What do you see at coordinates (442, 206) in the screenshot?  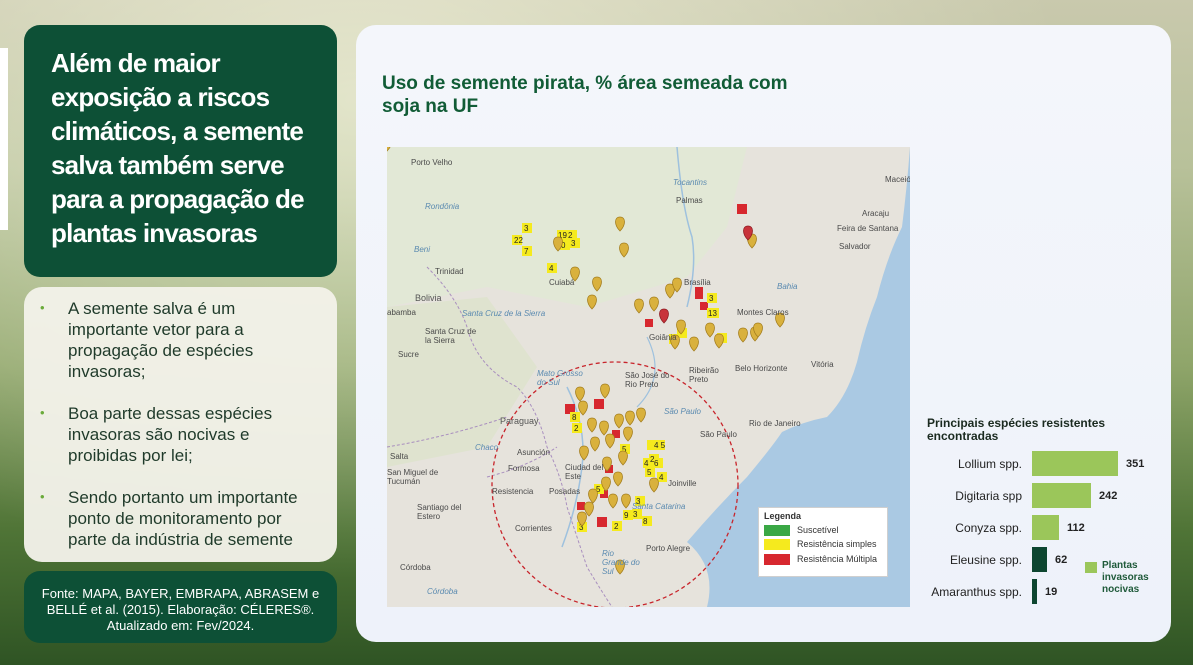 I see `map-label: Rondônia` at bounding box center [442, 206].